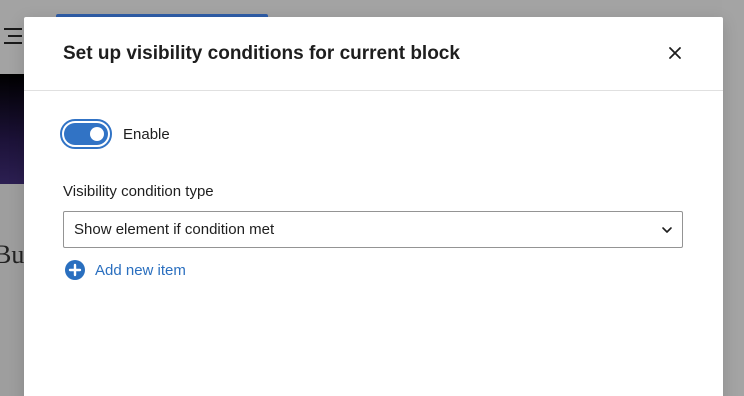 Image resolution: width=744 pixels, height=396 pixels. Describe the element at coordinates (12, 129) in the screenshot. I see `block-image` at that location.